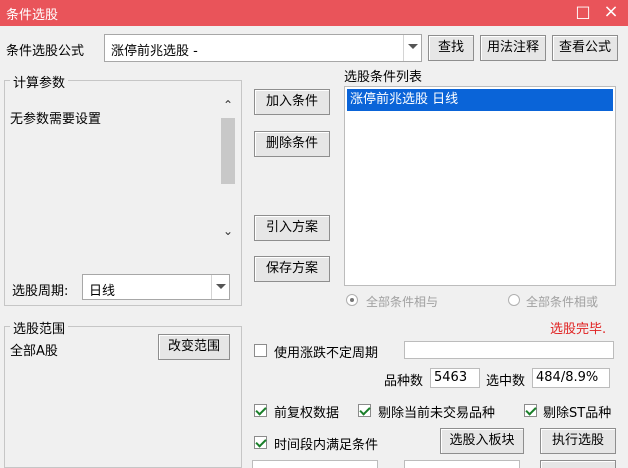 The image size is (628, 468). I want to click on count-label: 品种数, so click(404, 381).